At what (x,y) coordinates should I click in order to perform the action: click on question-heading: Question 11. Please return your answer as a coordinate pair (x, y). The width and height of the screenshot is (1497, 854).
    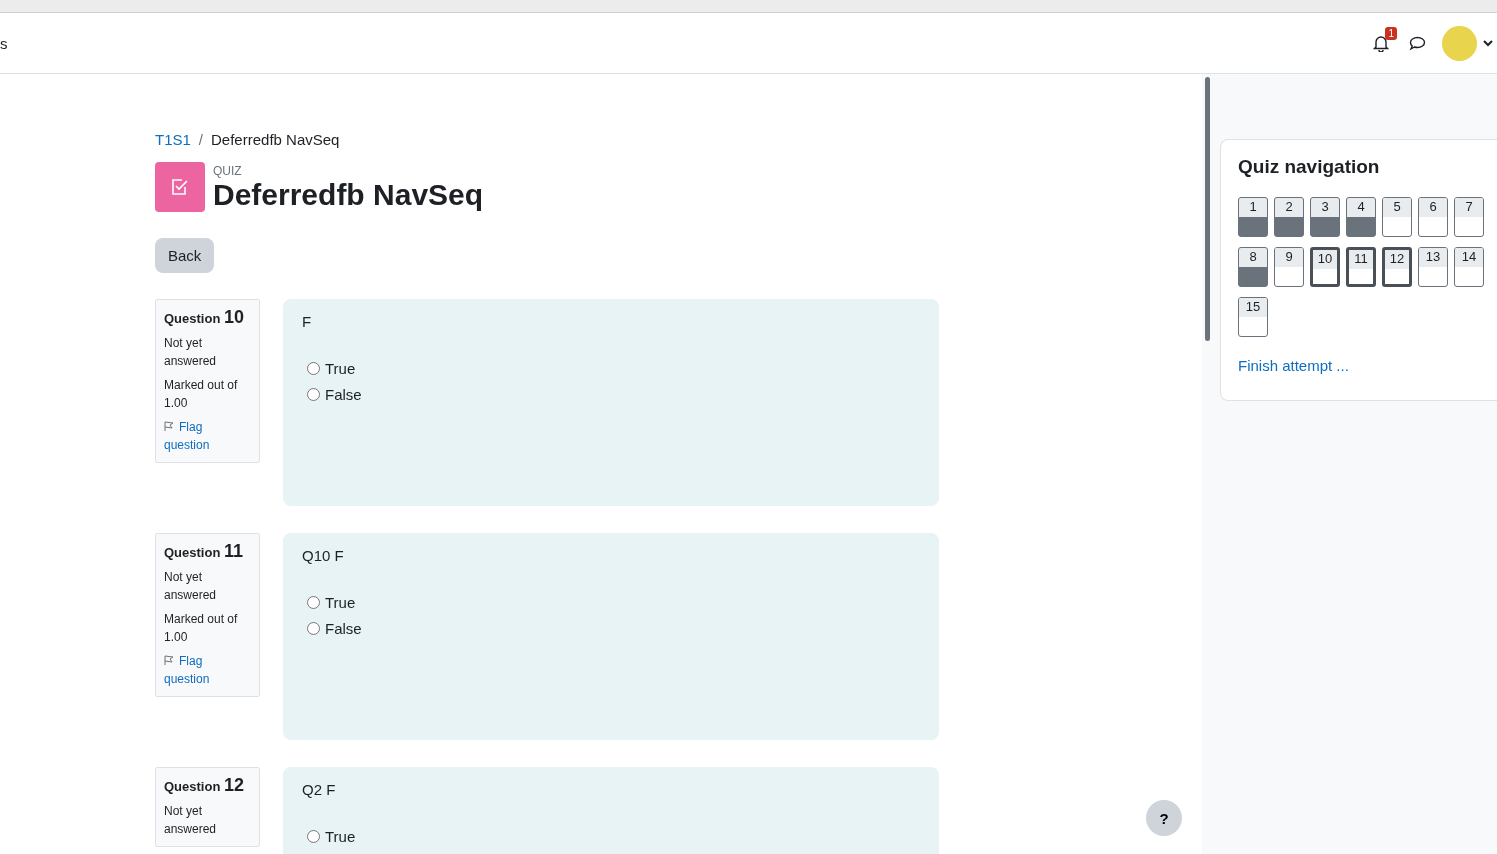
    Looking at the image, I should click on (204, 552).